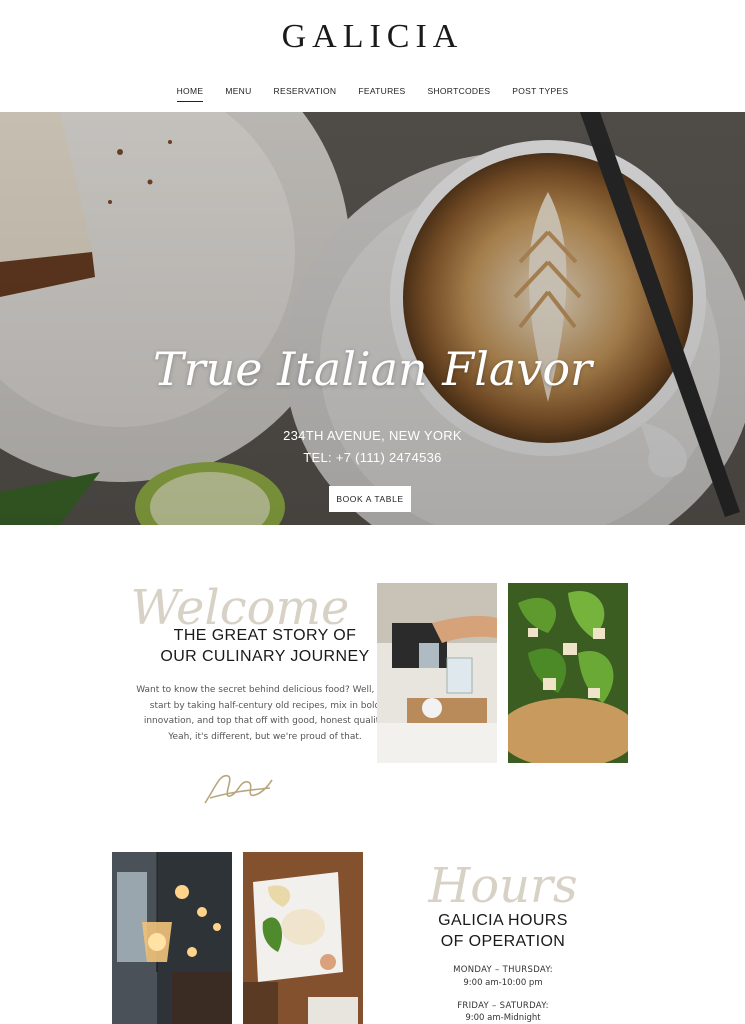 The image size is (745, 1024). Describe the element at coordinates (370, 499) in the screenshot. I see `book-table-button: BOOK A TABLE` at that location.